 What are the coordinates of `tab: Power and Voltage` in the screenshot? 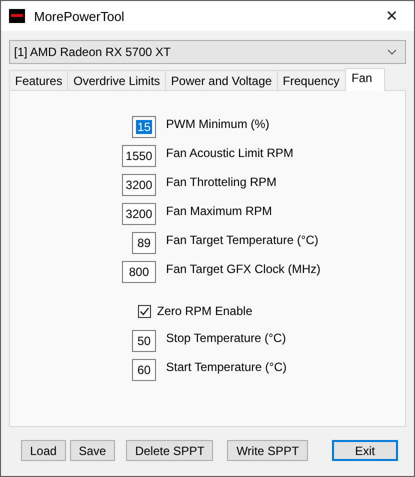 It's located at (221, 80).